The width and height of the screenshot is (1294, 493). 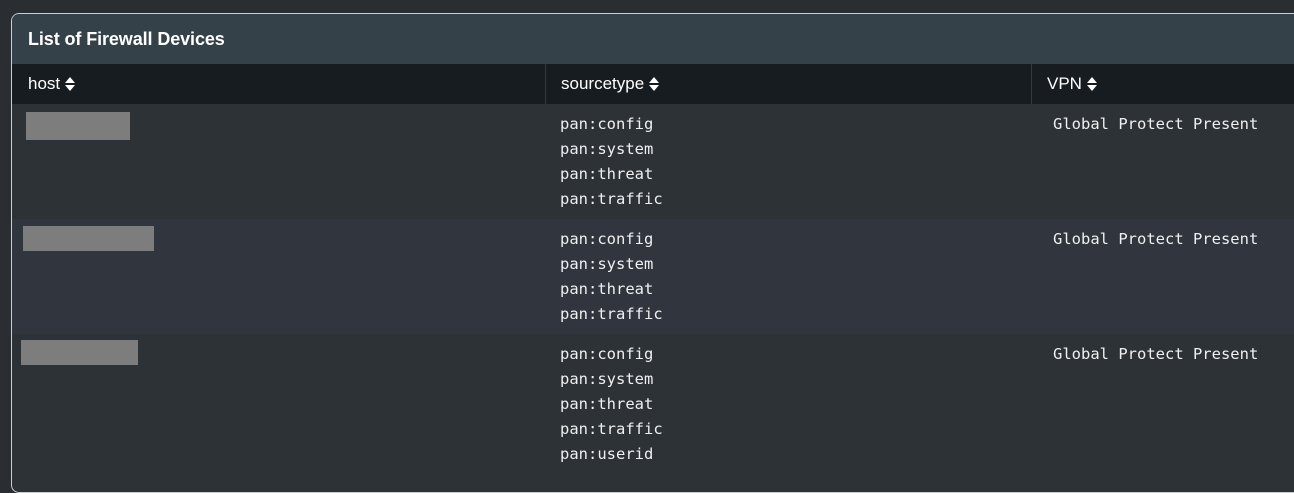 I want to click on column-label-sourcetype: sourcetype, so click(x=603, y=83).